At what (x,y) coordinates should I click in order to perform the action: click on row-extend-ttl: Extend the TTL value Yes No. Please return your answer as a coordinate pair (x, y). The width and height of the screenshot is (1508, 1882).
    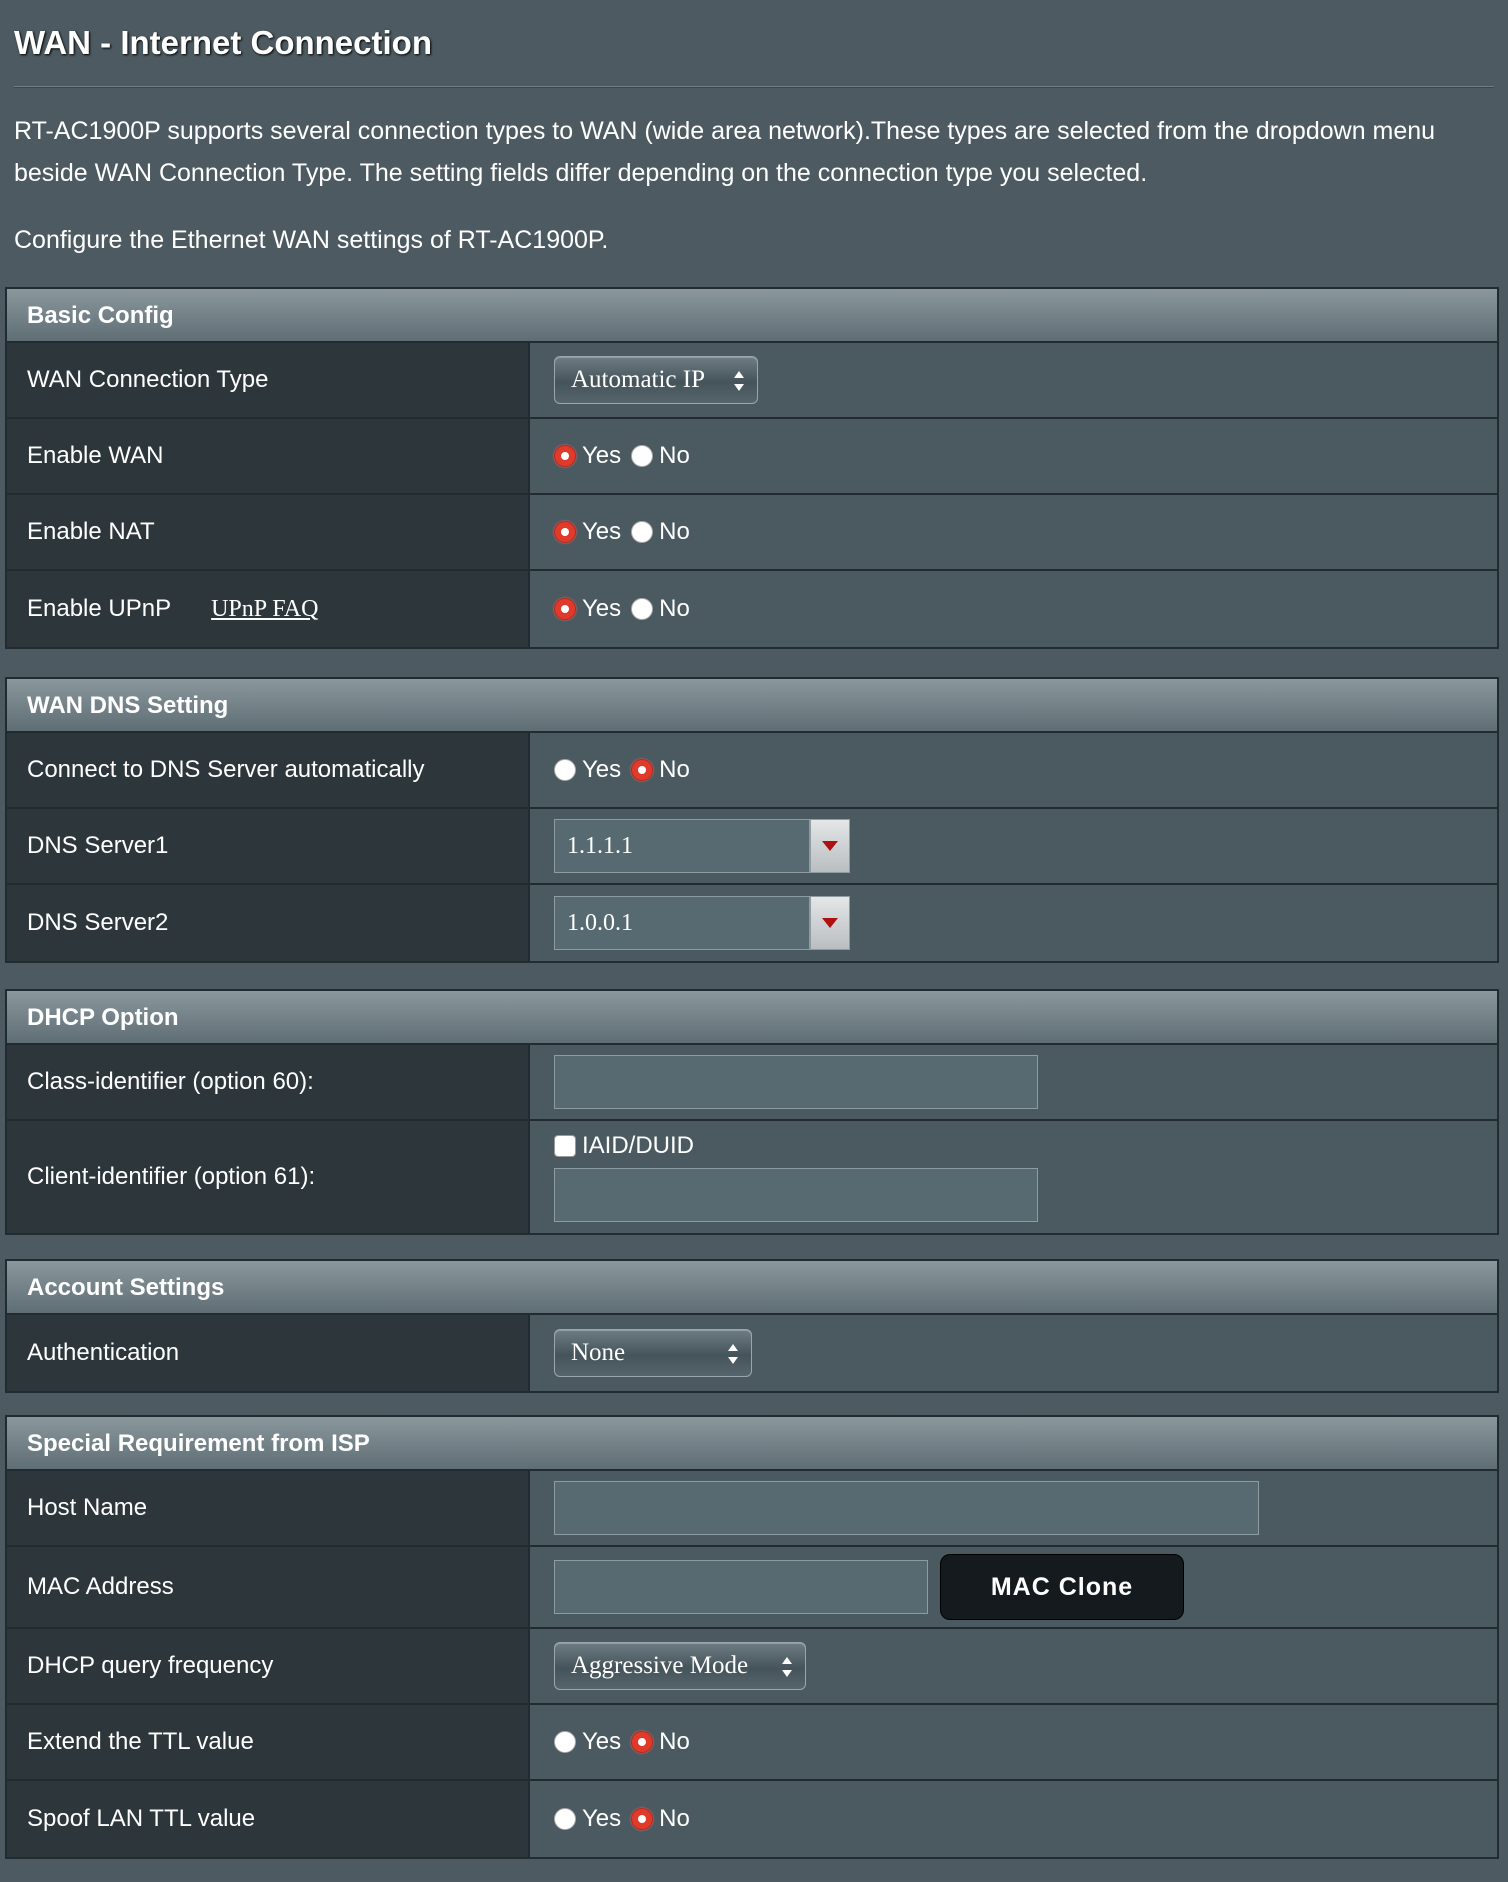
    Looking at the image, I should click on (752, 1743).